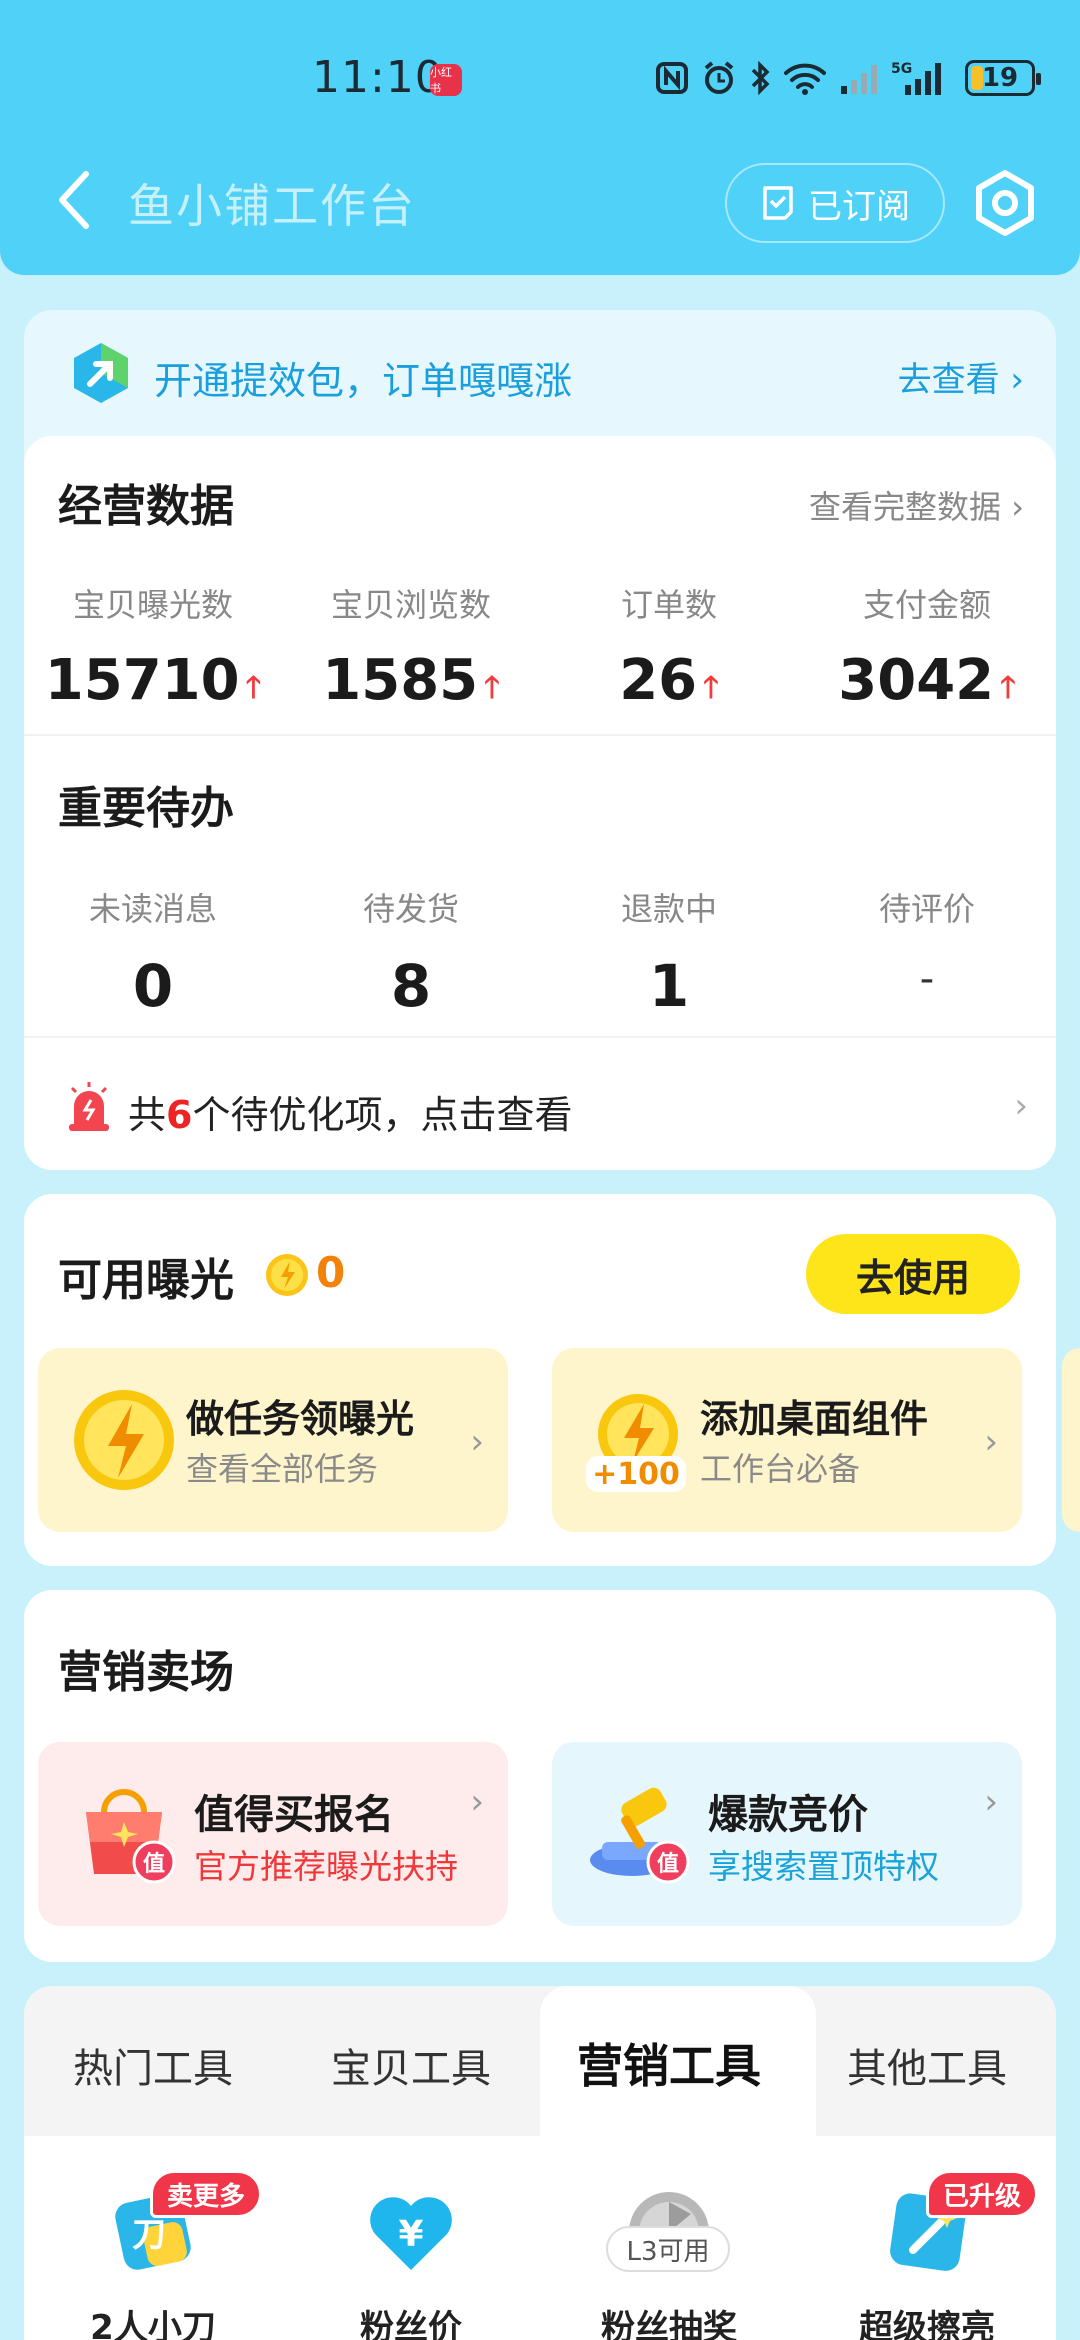  What do you see at coordinates (927, 2324) in the screenshot?
I see `tool-label: 超级擦亮` at bounding box center [927, 2324].